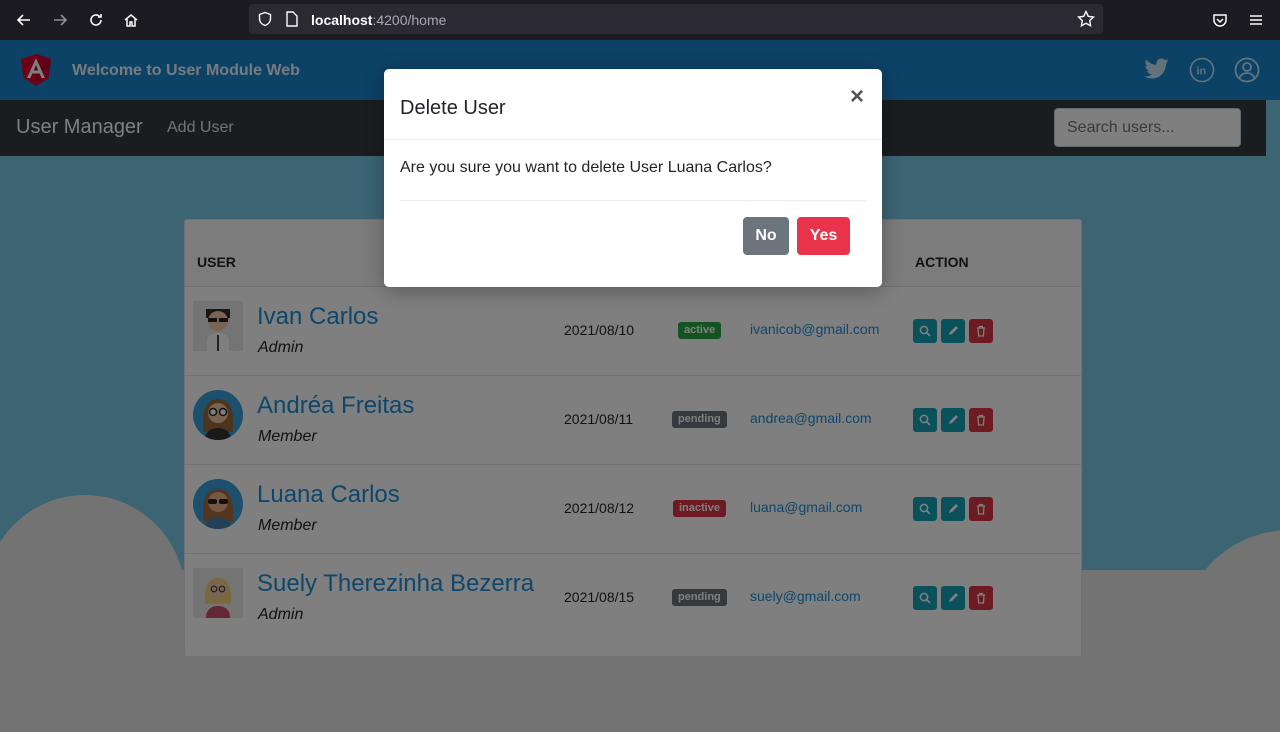 This screenshot has height=732, width=1280. I want to click on browser-toolbar: localhost:4200/home, so click(640, 20).